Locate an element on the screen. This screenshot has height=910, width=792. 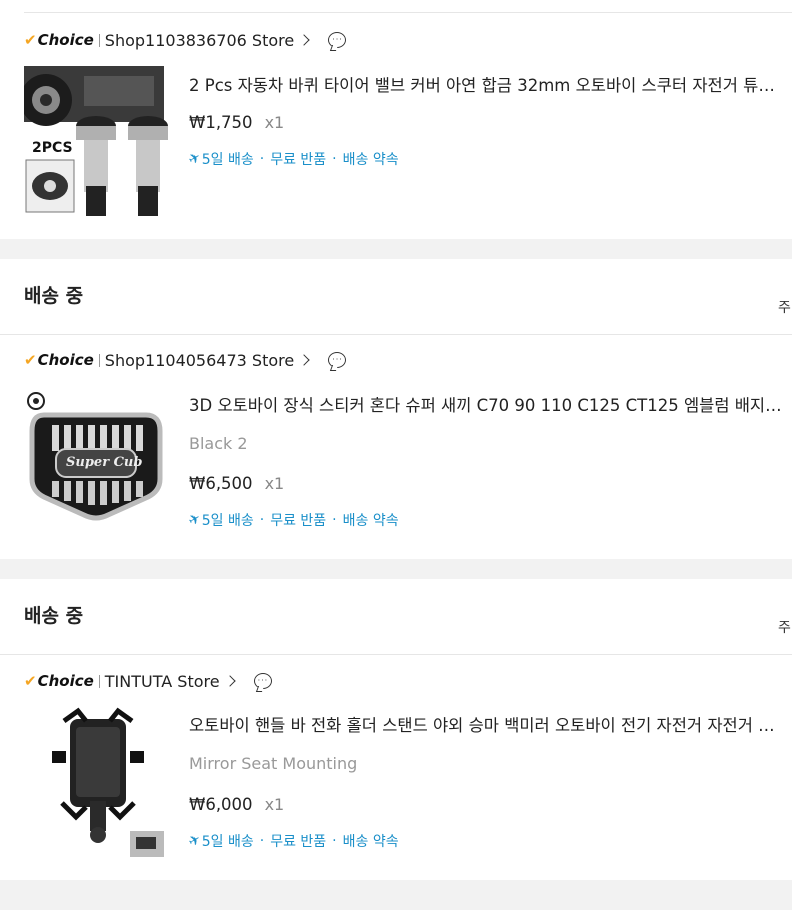
product-image: 2PCS is located at coordinates (94, 141).